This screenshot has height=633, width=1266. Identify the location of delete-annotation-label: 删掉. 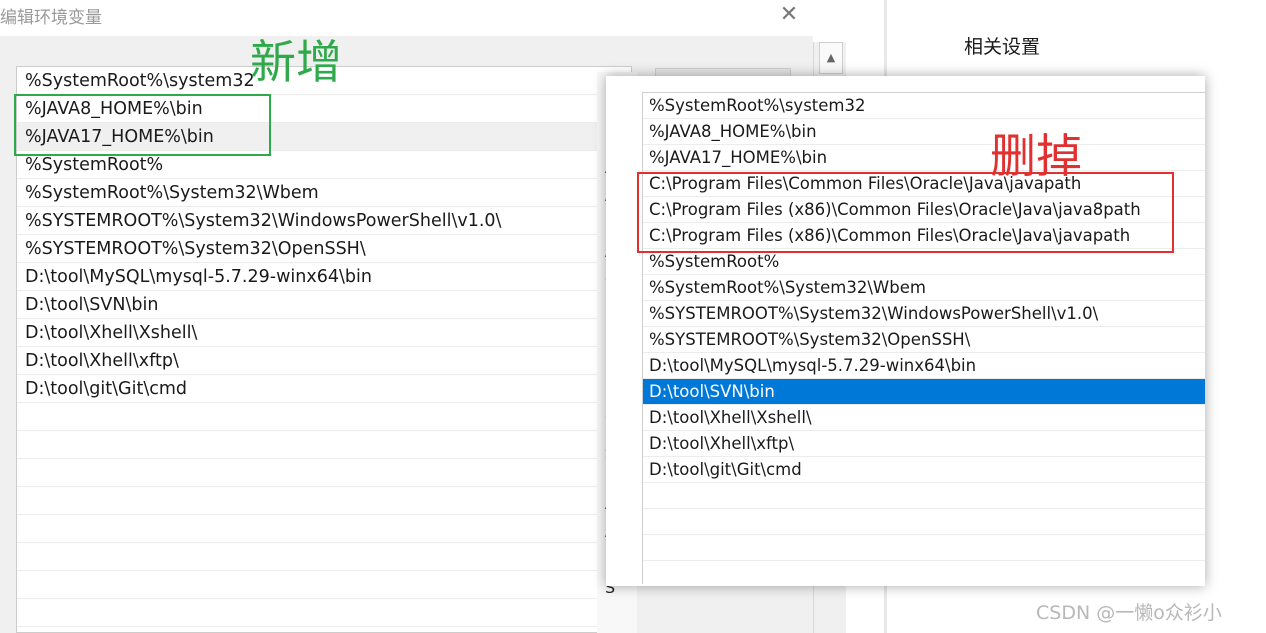
(1036, 156).